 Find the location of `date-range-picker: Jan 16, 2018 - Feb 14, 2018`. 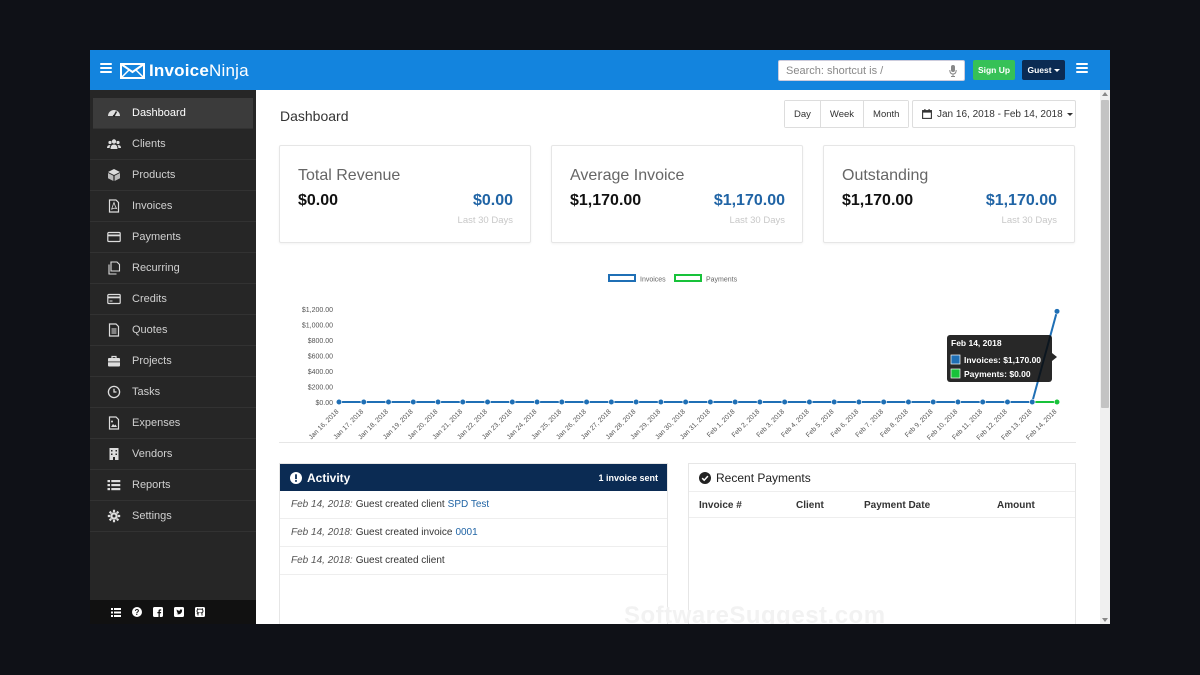

date-range-picker: Jan 16, 2018 - Feb 14, 2018 is located at coordinates (994, 114).